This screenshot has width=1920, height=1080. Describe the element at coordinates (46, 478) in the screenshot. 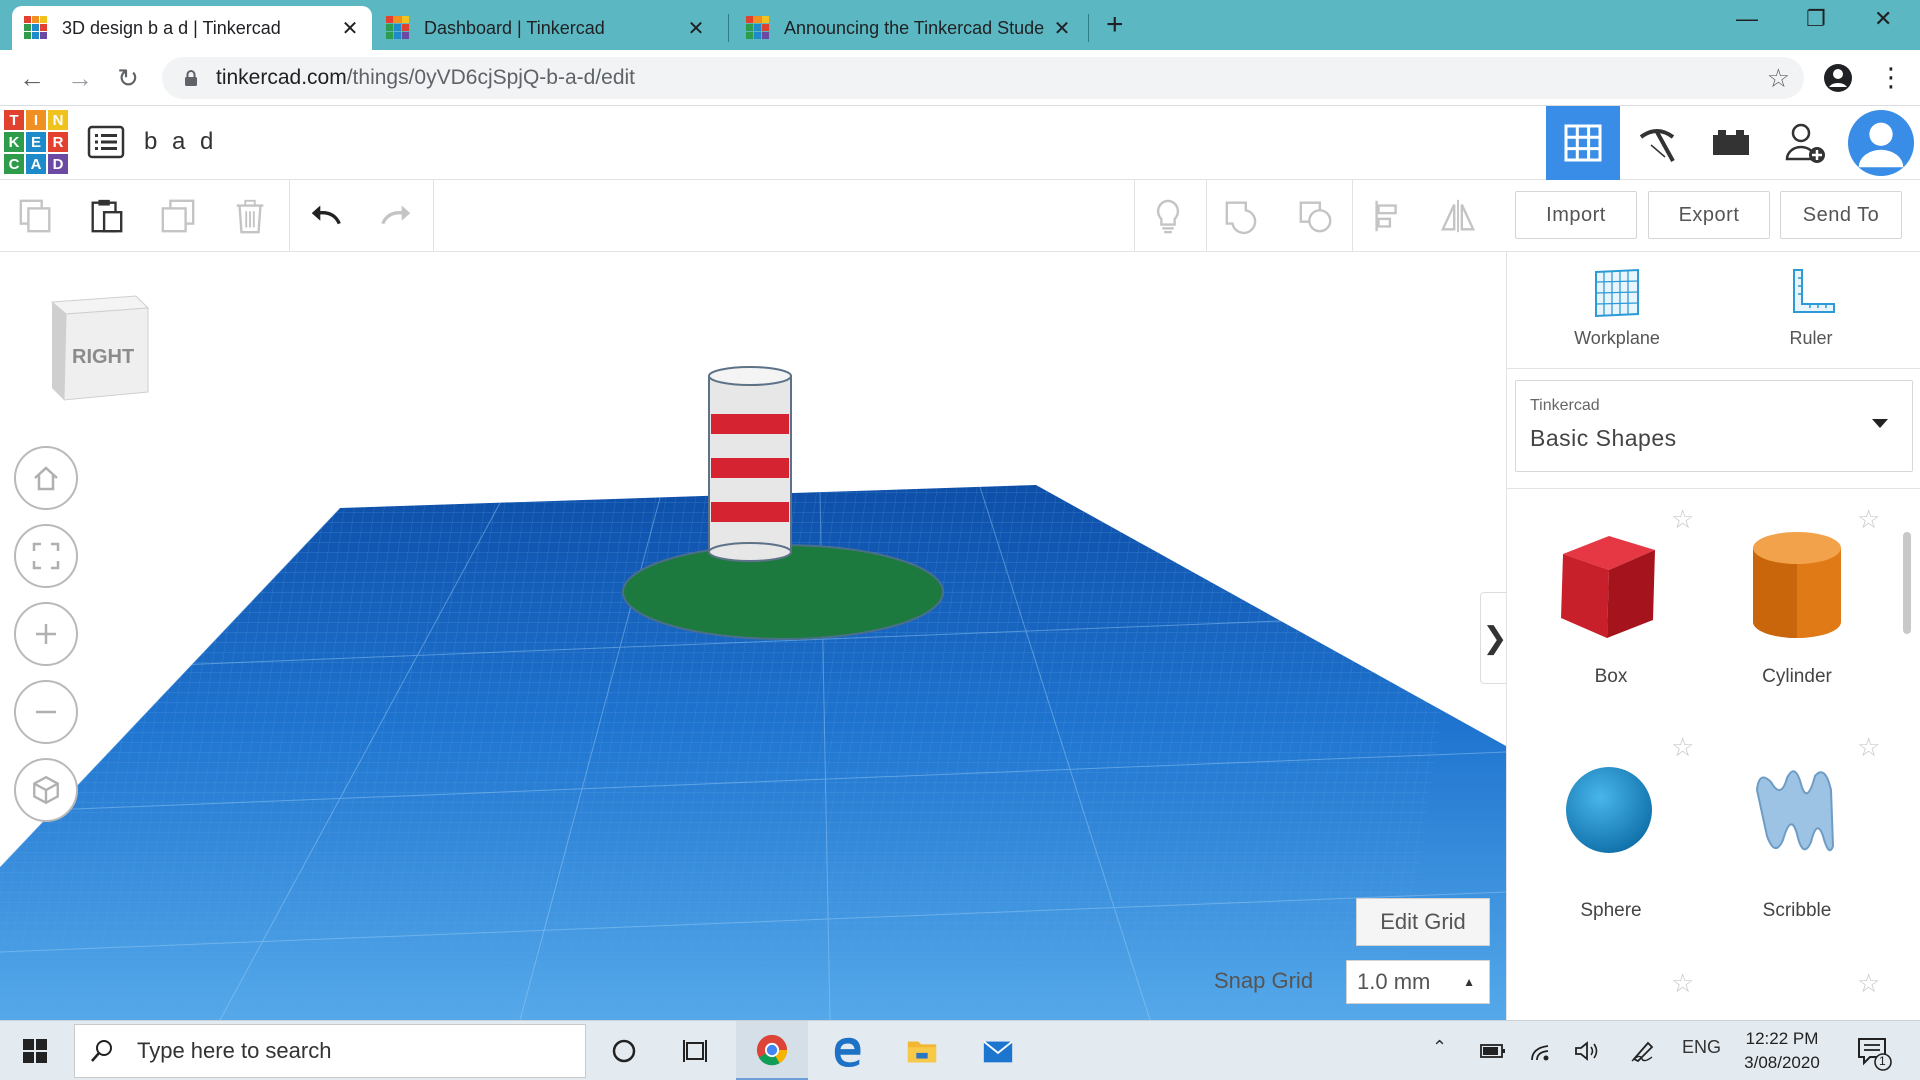

I see `home-view-button` at that location.